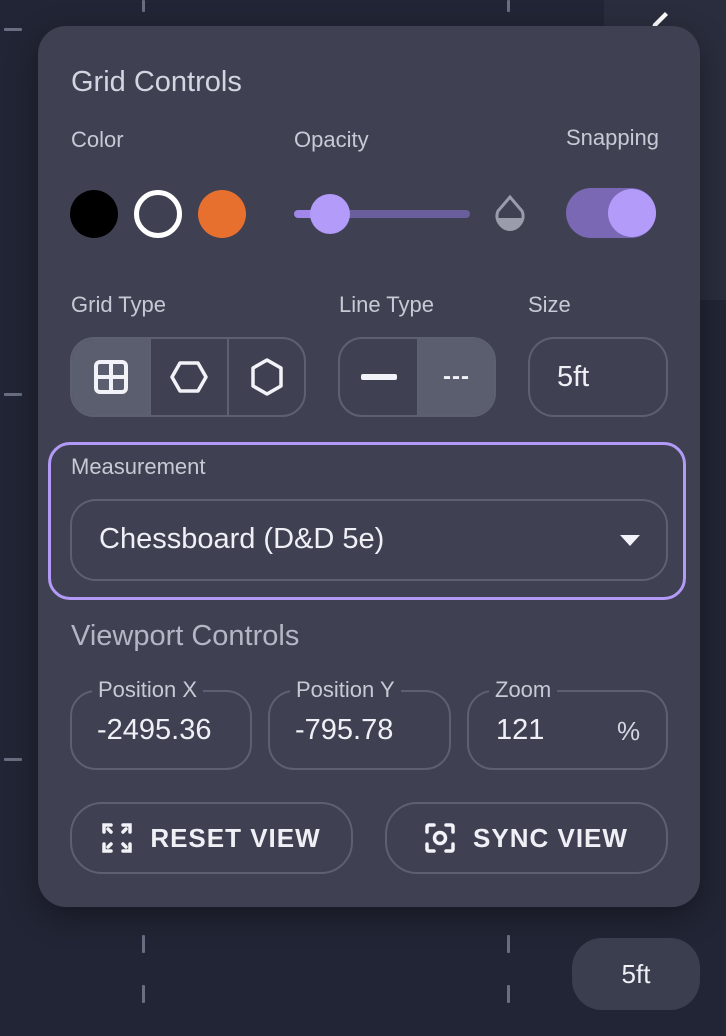  Describe the element at coordinates (440, 838) in the screenshot. I see `focus-camera-icon` at that location.